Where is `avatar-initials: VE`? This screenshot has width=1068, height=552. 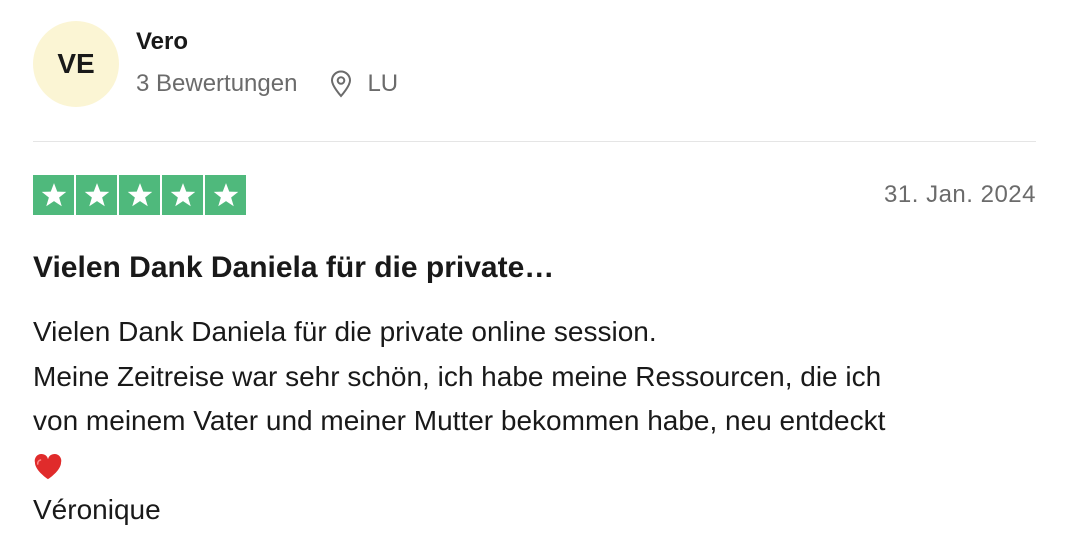 avatar-initials: VE is located at coordinates (76, 63).